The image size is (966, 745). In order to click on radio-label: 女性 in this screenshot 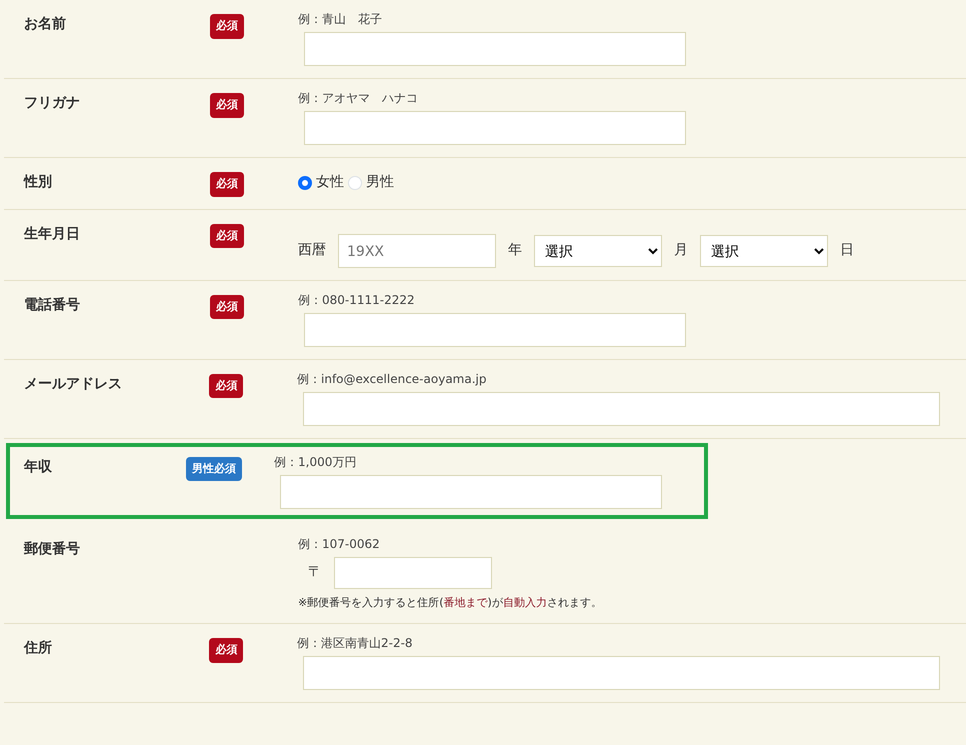, I will do `click(330, 182)`.